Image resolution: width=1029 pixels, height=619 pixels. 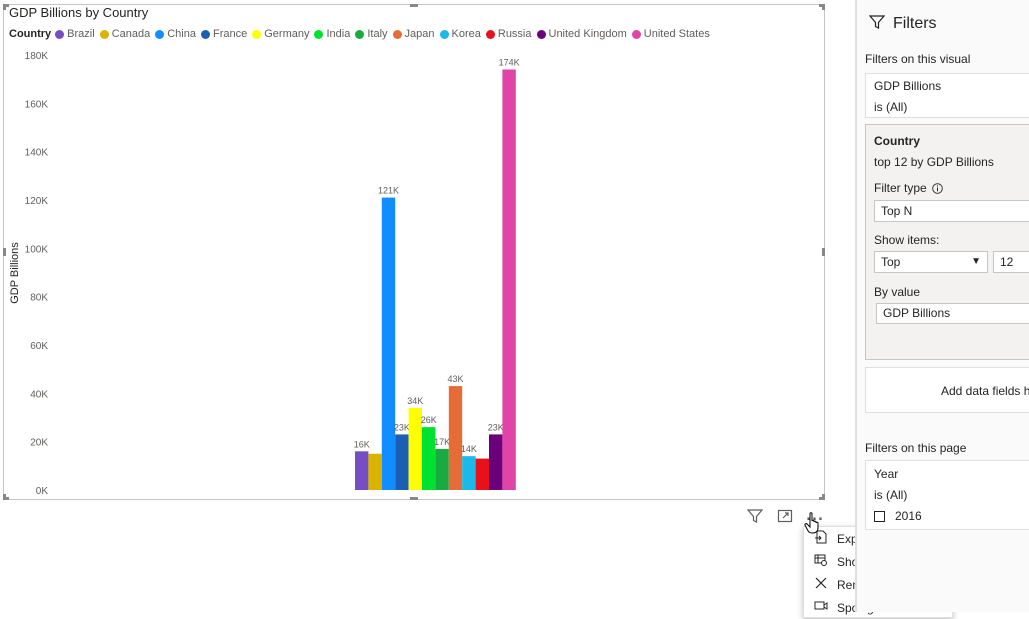 What do you see at coordinates (1011, 262) in the screenshot?
I see `show-items-count-input: 12` at bounding box center [1011, 262].